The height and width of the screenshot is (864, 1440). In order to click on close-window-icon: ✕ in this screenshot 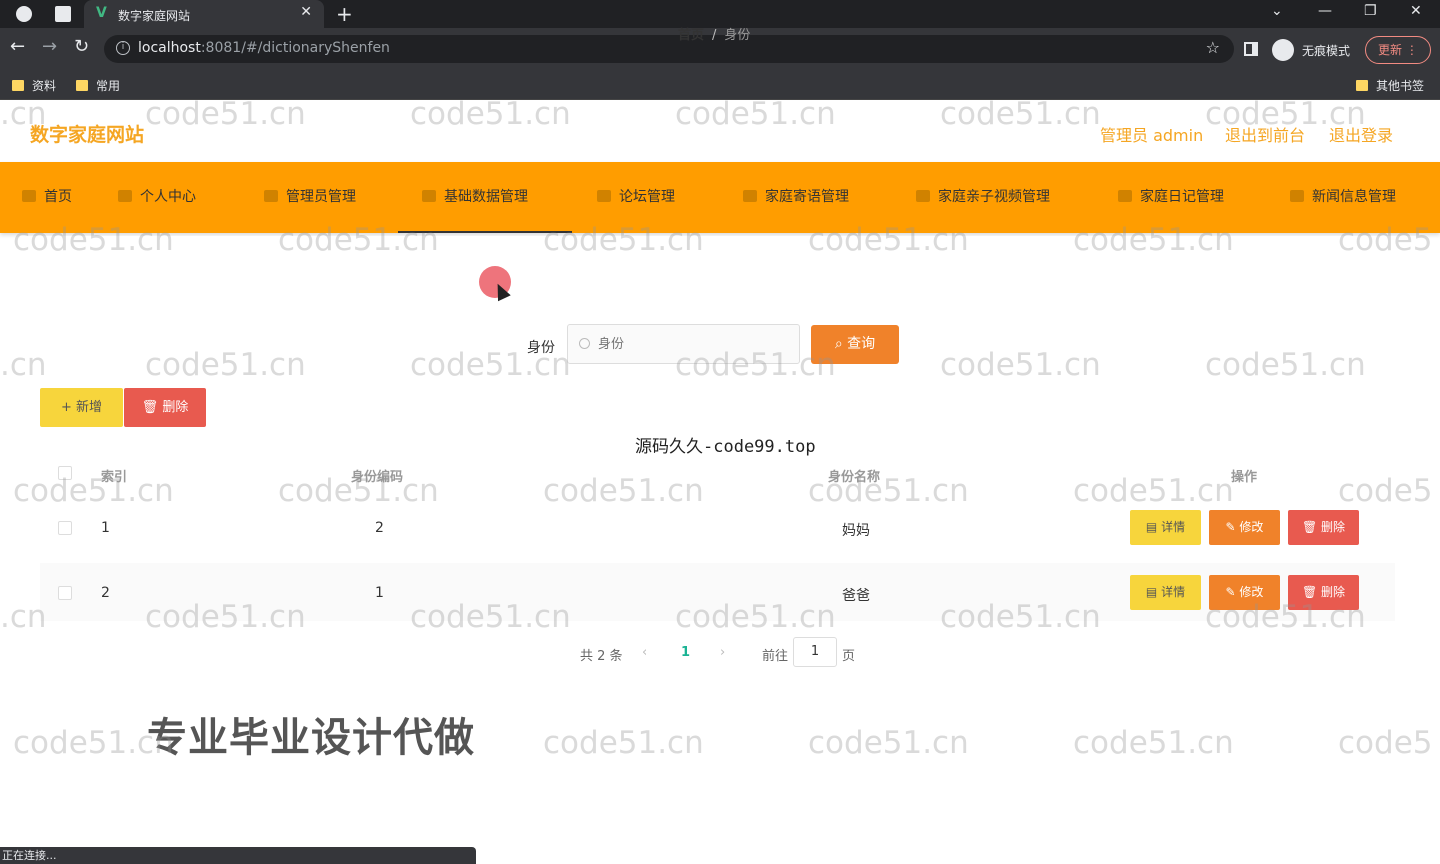, I will do `click(1416, 11)`.